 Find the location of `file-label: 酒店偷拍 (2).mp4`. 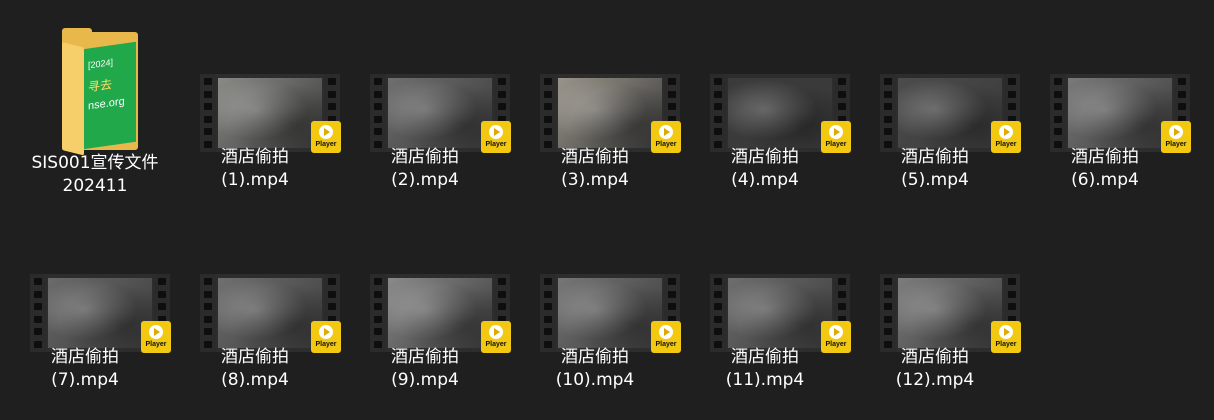

file-label: 酒店偷拍 (2).mp4 is located at coordinates (425, 169).